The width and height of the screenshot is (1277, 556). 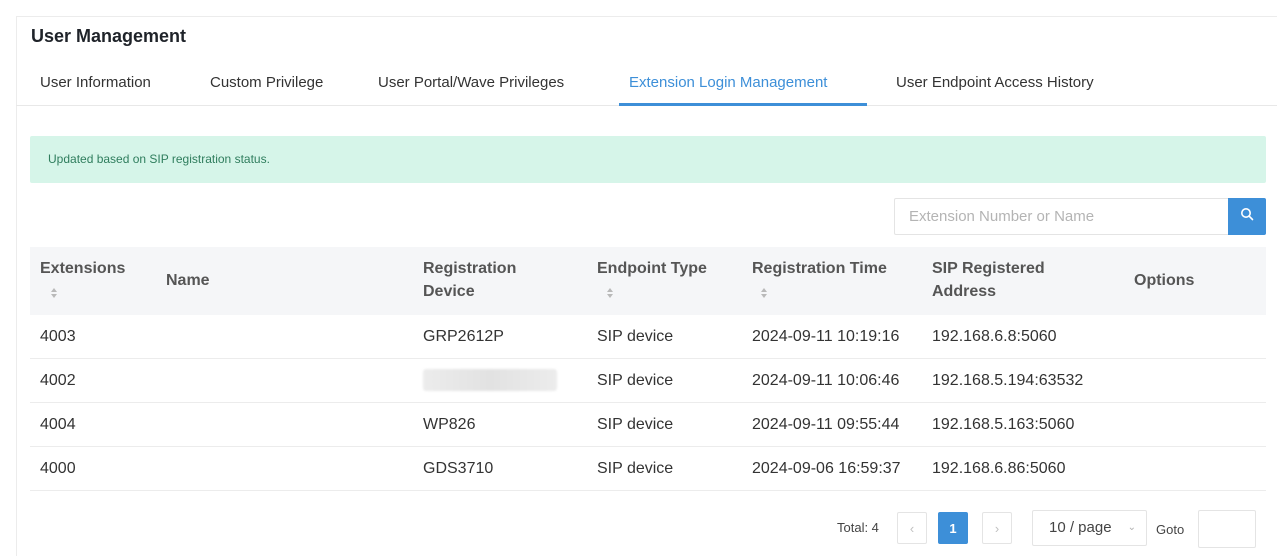 I want to click on cell-registration-time: 2024-09-06 16:59:37, so click(x=826, y=468).